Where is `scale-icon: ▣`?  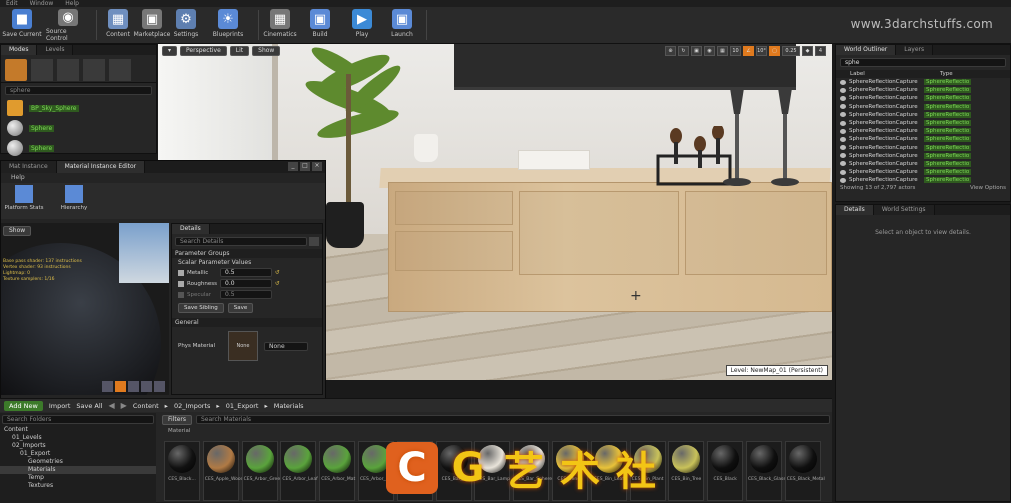
scale-icon: ▣ is located at coordinates (696, 51).